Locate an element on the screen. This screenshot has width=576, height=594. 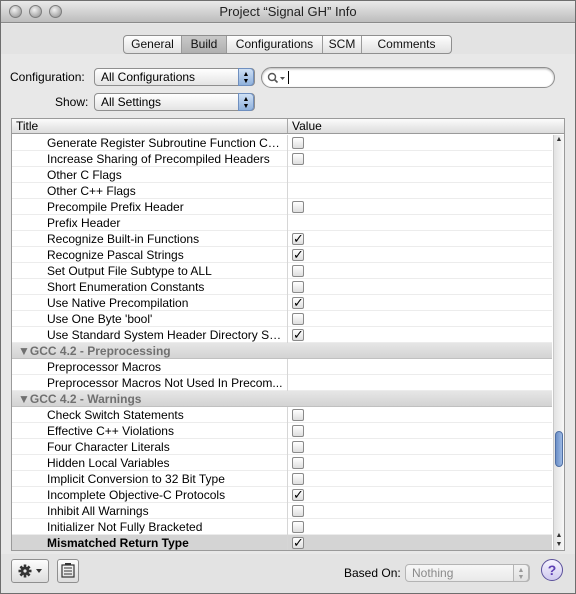
table-row: Use Native Precompilation ✓ is located at coordinates (282, 303).